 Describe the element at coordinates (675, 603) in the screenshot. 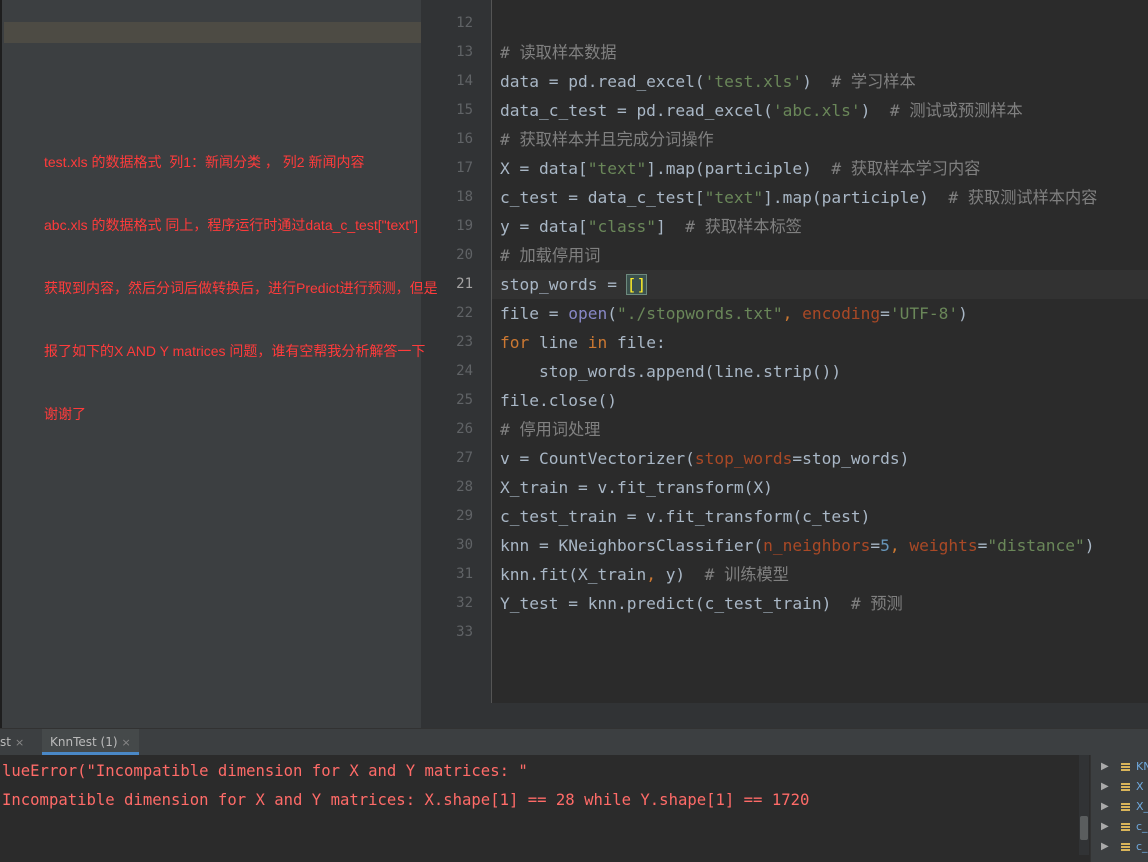

I see `code-text: Y_test = knn.predict(c_test_train)` at that location.